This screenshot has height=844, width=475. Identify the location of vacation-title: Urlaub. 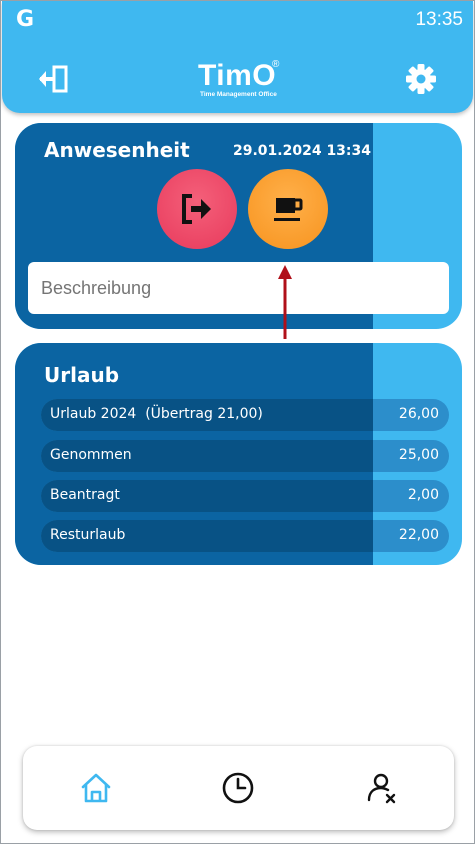
(82, 375).